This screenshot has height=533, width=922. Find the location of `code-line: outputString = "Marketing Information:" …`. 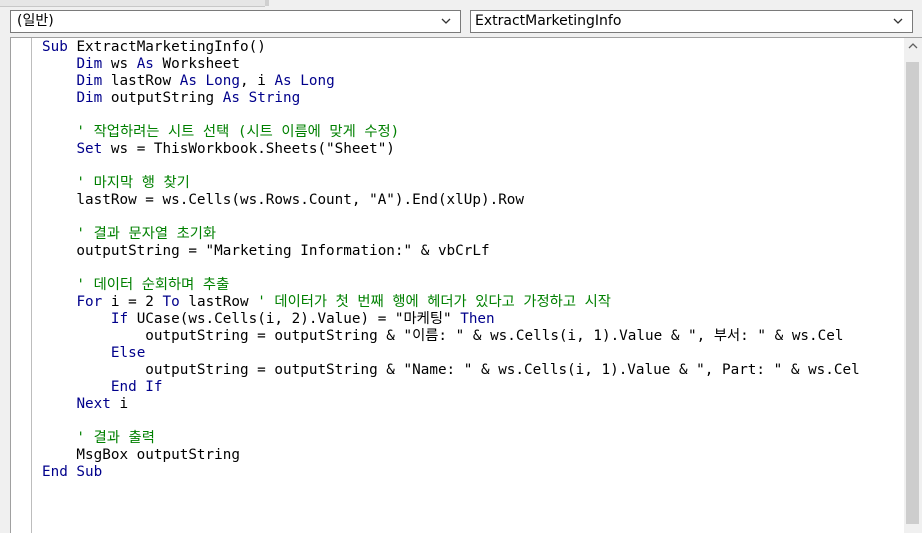

code-line: outputString = "Marketing Information:" … is located at coordinates (469, 251).